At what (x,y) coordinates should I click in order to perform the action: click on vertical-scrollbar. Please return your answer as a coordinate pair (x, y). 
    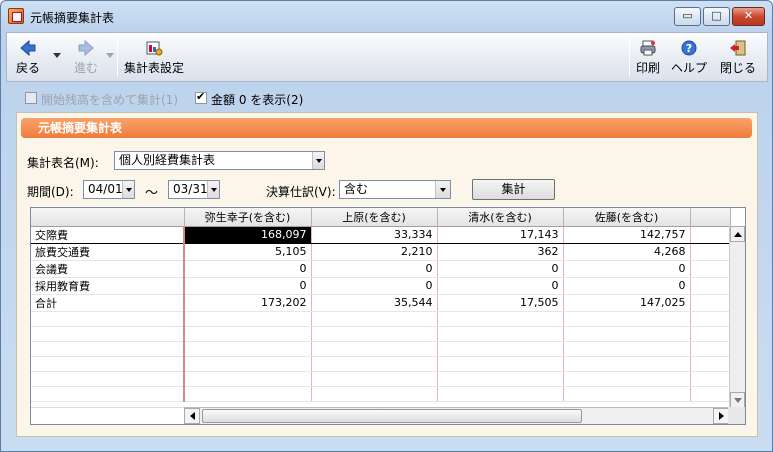
    Looking at the image, I should click on (737, 317).